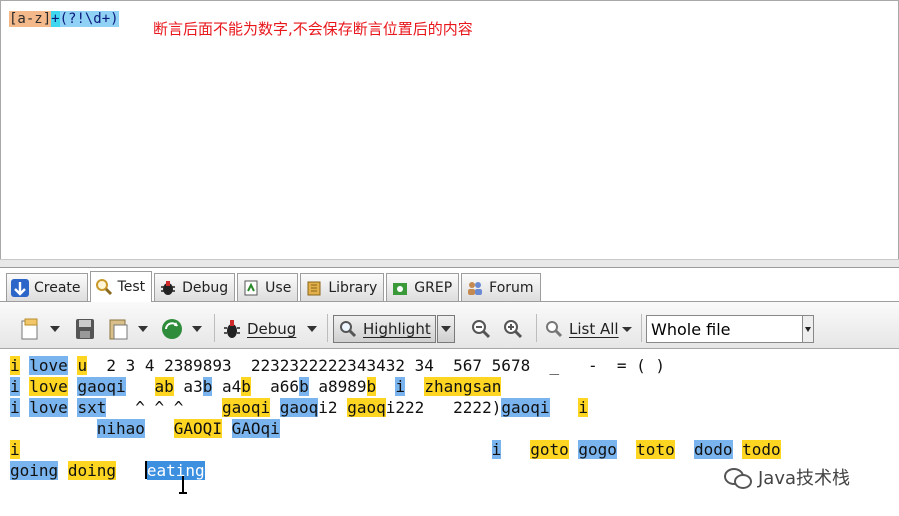 The width and height of the screenshot is (899, 516). I want to click on tab-label: GREP, so click(433, 288).